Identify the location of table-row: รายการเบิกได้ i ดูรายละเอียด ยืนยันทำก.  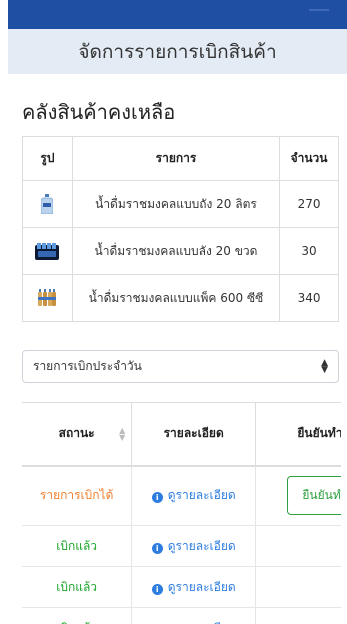
(181, 495).